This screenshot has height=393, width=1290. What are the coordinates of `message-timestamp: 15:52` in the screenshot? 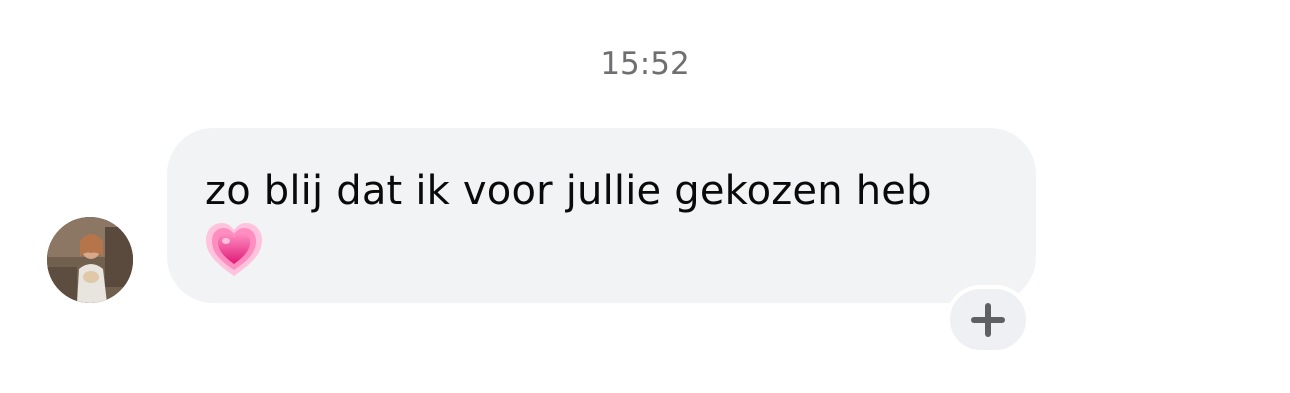 It's located at (645, 64).